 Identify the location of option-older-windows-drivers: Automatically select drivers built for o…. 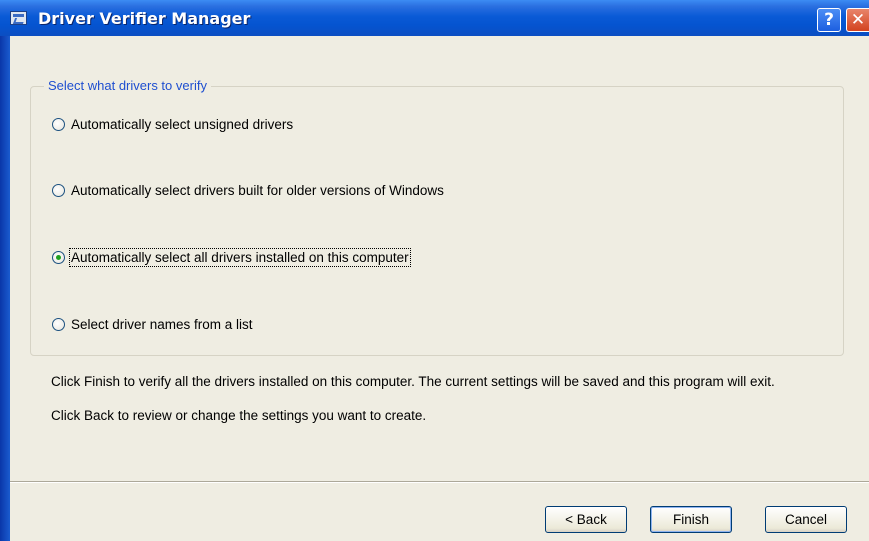
(248, 190).